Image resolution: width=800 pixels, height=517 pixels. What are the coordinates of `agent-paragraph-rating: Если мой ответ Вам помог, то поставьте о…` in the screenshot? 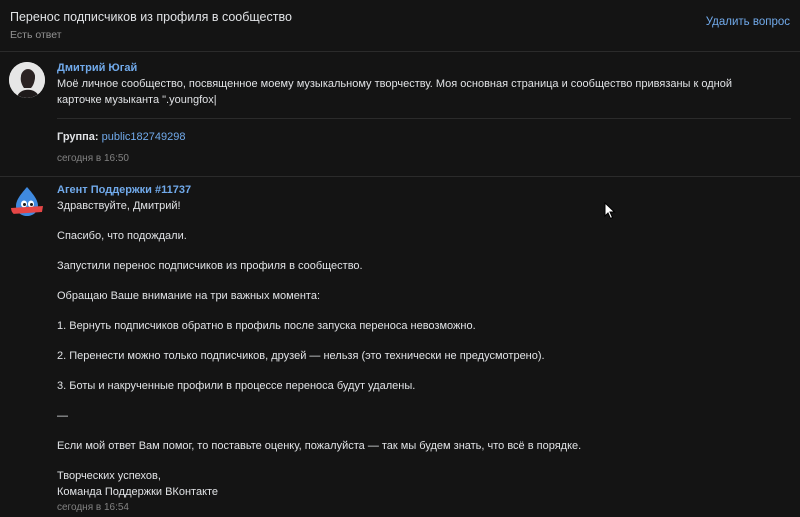 It's located at (319, 446).